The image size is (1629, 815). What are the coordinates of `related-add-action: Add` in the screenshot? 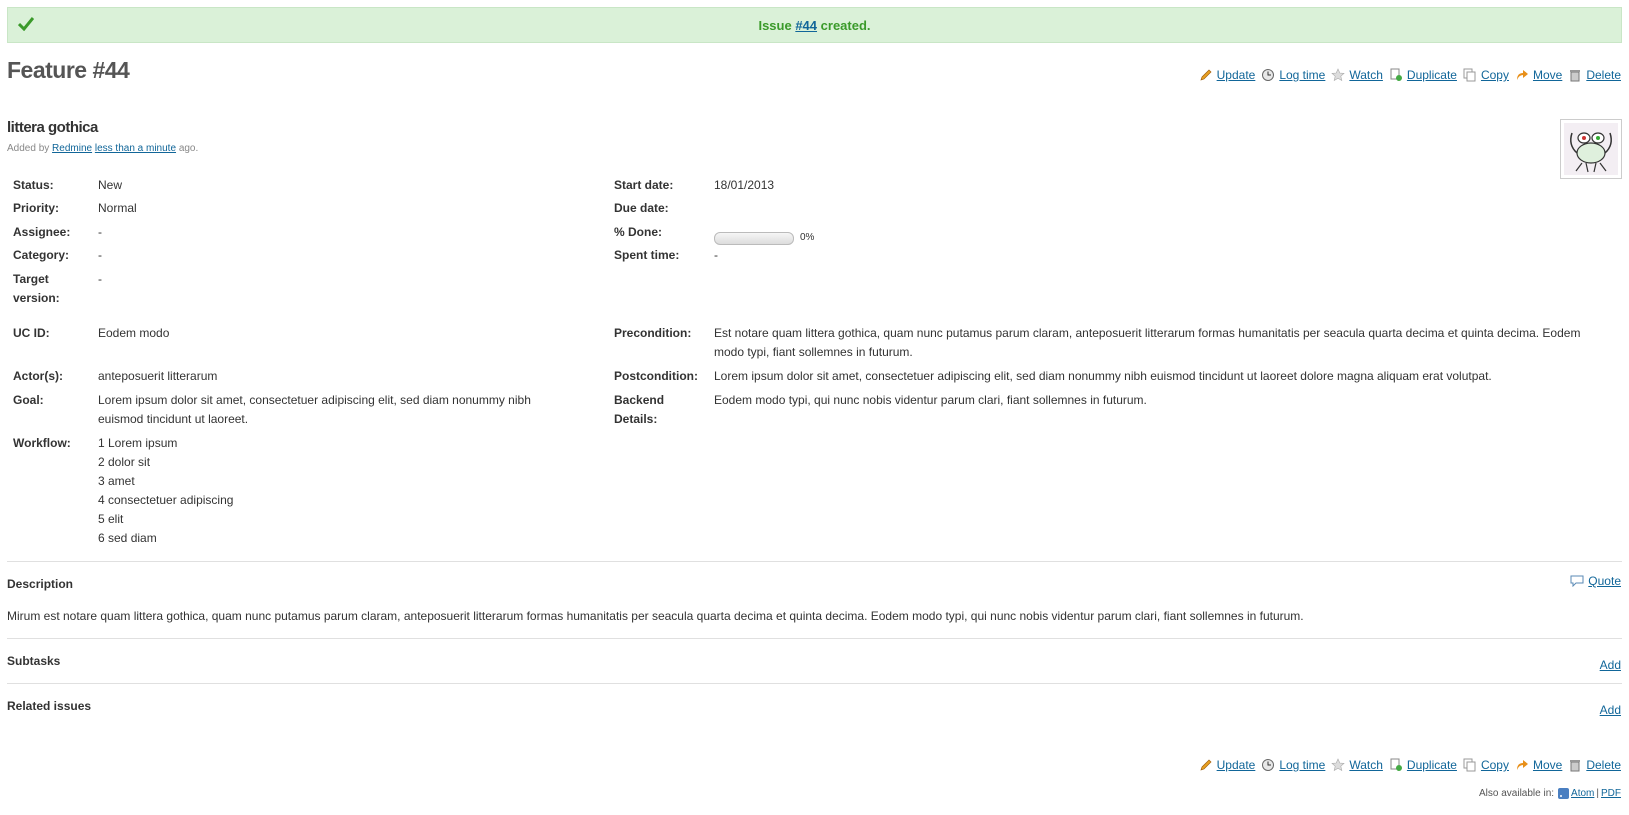 It's located at (1610, 710).